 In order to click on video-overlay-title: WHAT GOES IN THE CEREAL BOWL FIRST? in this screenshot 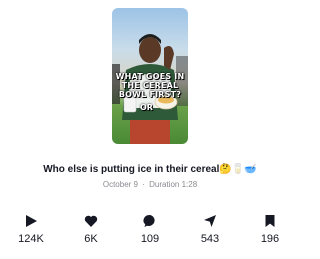, I will do `click(150, 85)`.